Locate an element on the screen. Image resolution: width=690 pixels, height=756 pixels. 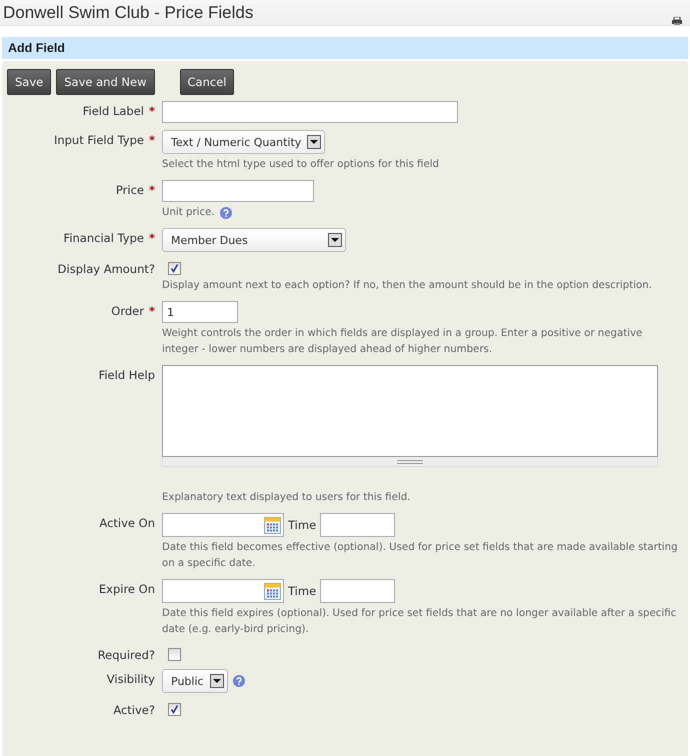
section-header: Add Field is located at coordinates (345, 48).